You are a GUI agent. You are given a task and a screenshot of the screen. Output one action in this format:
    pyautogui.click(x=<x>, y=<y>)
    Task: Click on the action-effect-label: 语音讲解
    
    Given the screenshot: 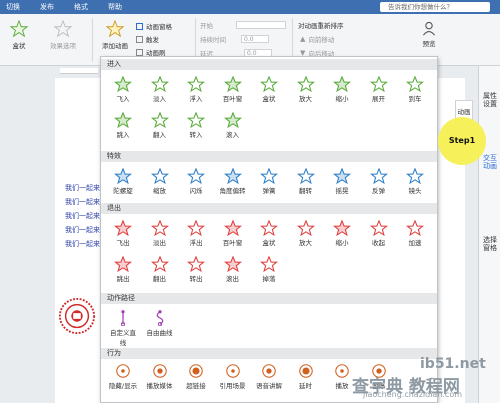 What is the action you would take?
    pyautogui.click(x=269, y=386)
    